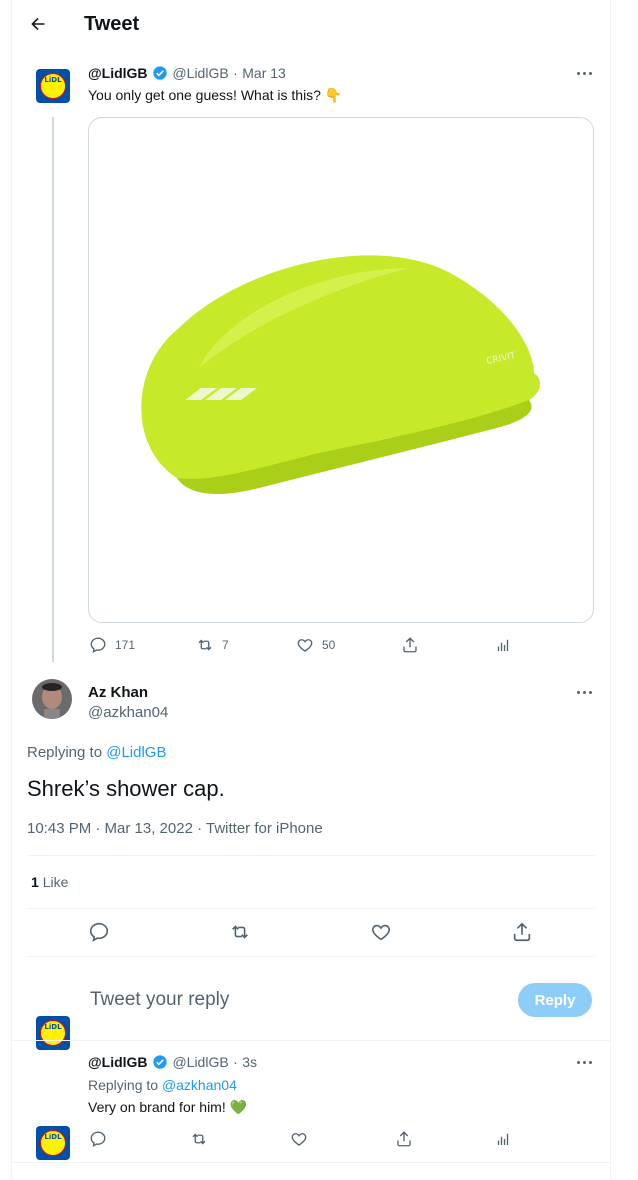 Image resolution: width=638 pixels, height=1180 pixels. Describe the element at coordinates (136, 752) in the screenshot. I see `replying-to-link: @LidlGB` at that location.